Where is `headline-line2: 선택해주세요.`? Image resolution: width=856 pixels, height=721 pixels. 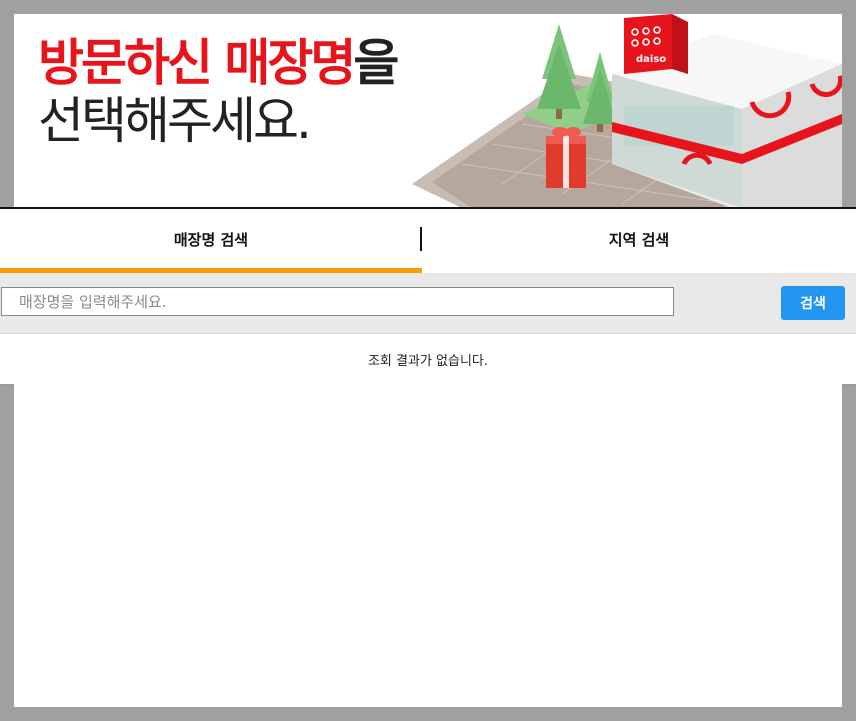 headline-line2: 선택해주세요. is located at coordinates (175, 121).